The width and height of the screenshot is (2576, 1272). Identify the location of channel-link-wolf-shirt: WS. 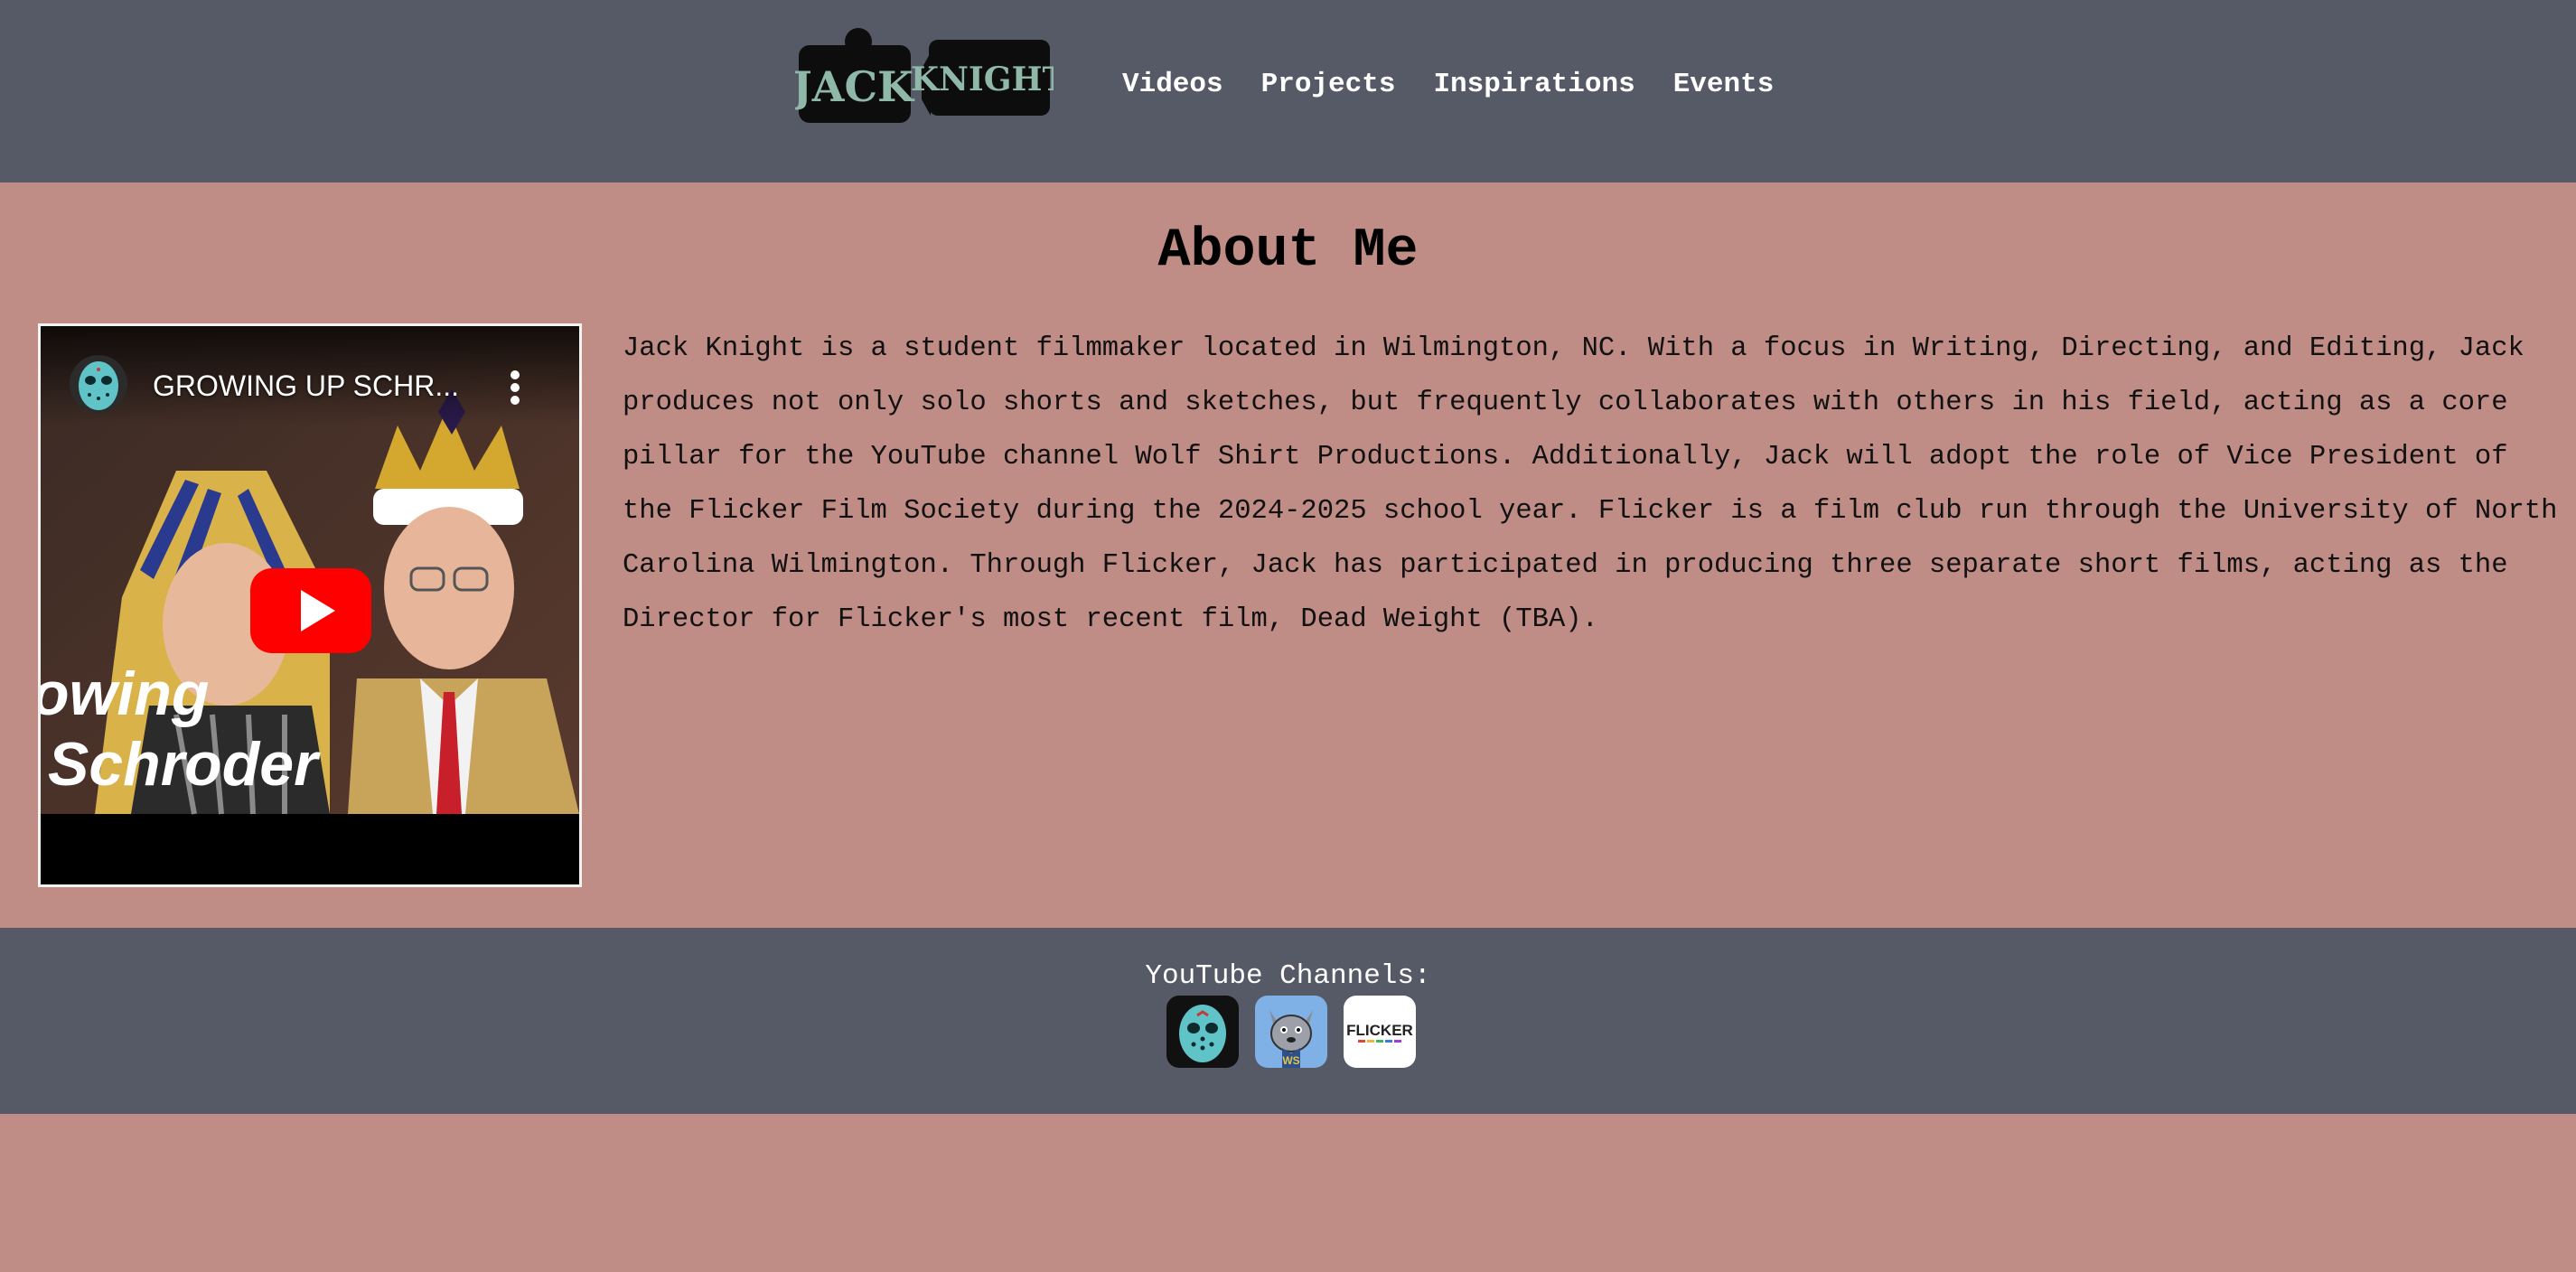
(1291, 1032).